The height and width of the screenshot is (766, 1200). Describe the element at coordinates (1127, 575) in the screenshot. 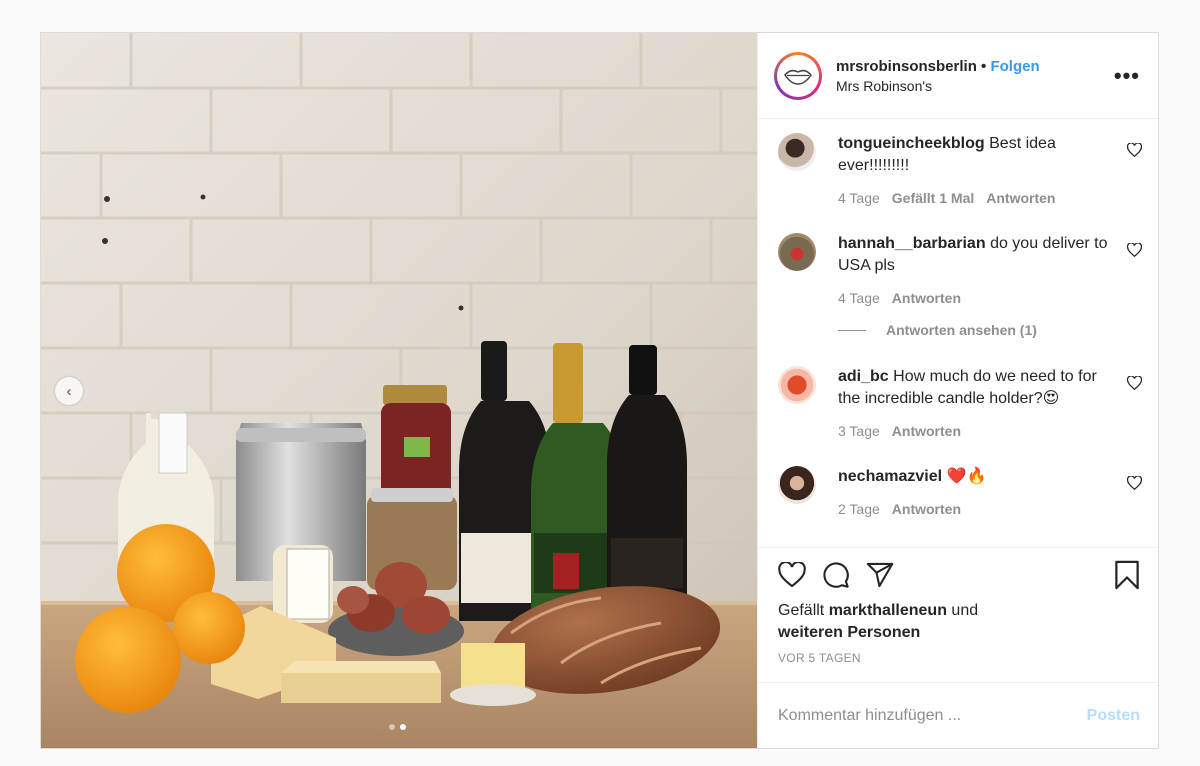

I see `bookmark-icon` at that location.